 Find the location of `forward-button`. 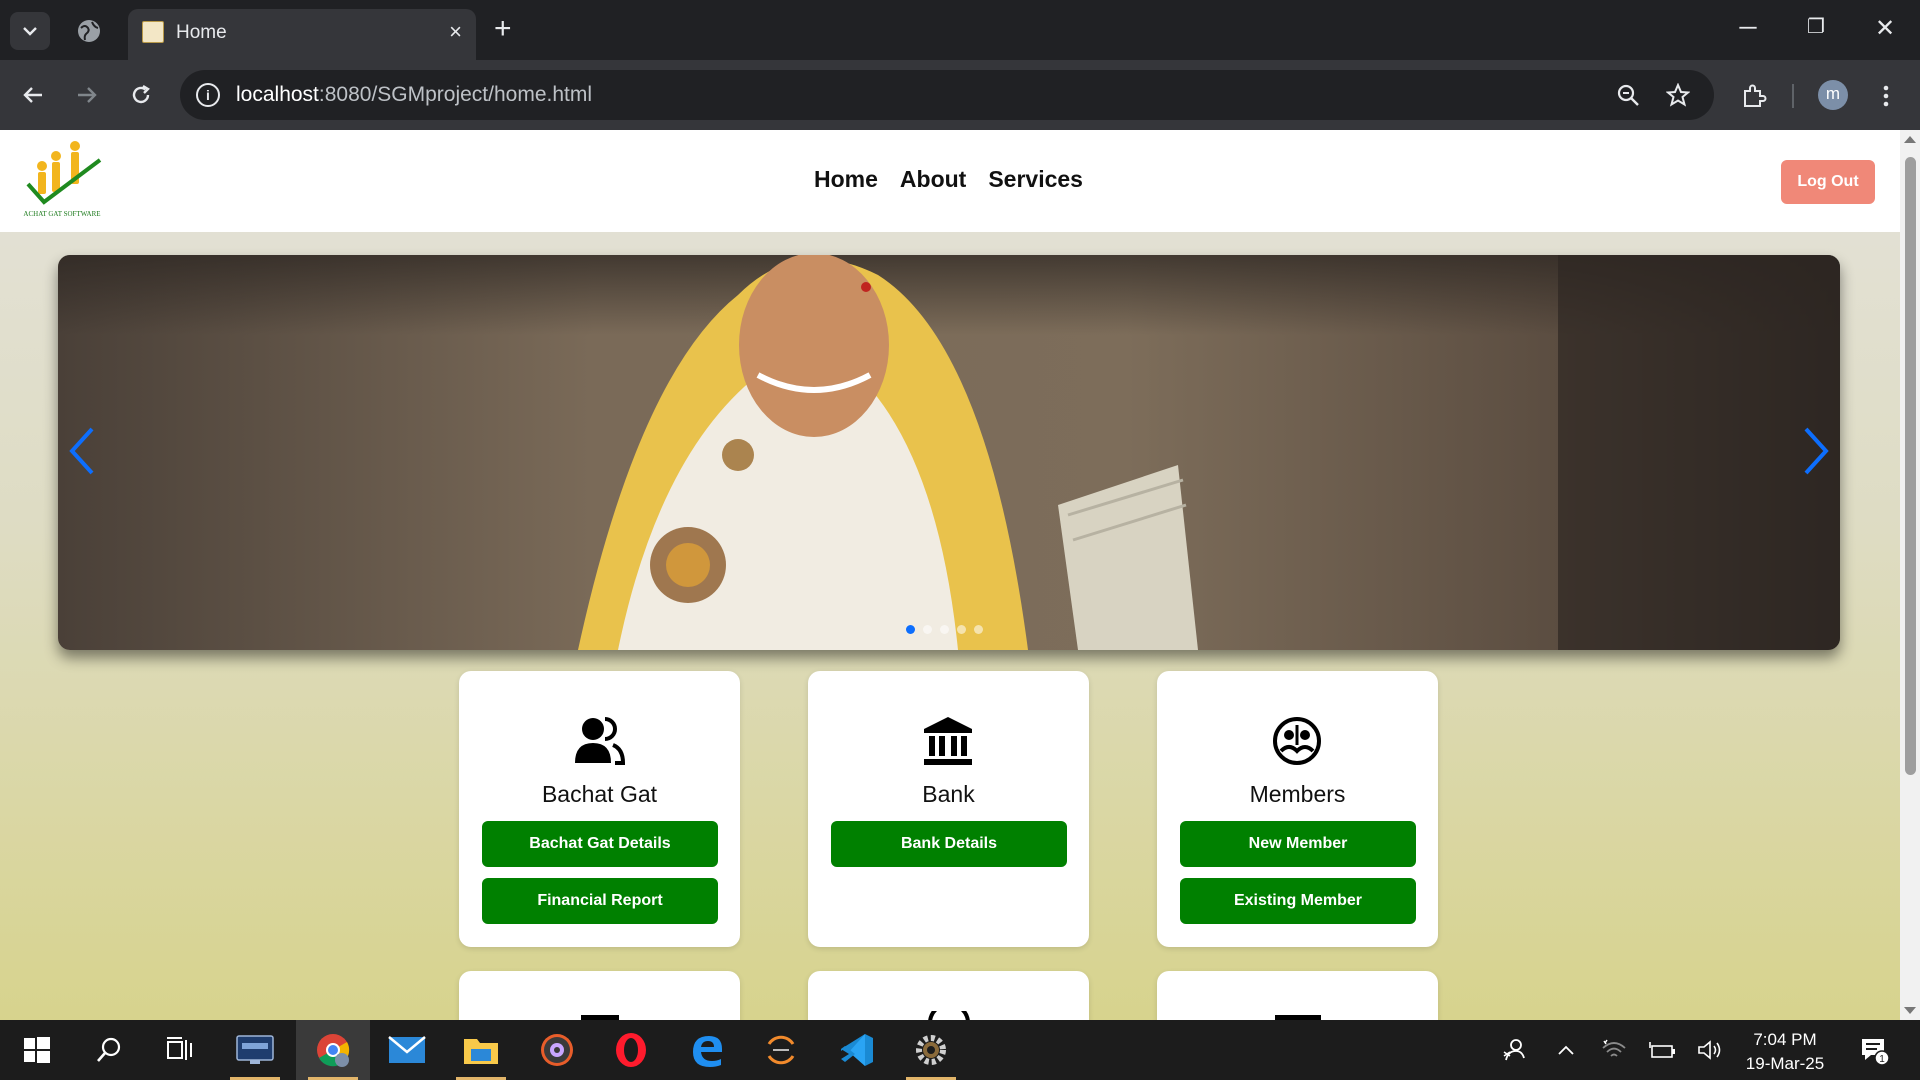

forward-button is located at coordinates (87, 95).